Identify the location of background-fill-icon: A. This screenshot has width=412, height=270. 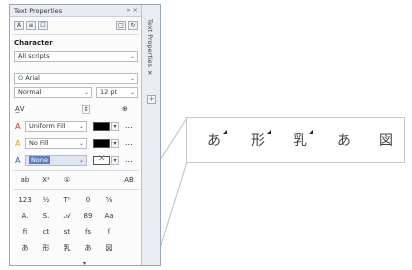
(18, 143).